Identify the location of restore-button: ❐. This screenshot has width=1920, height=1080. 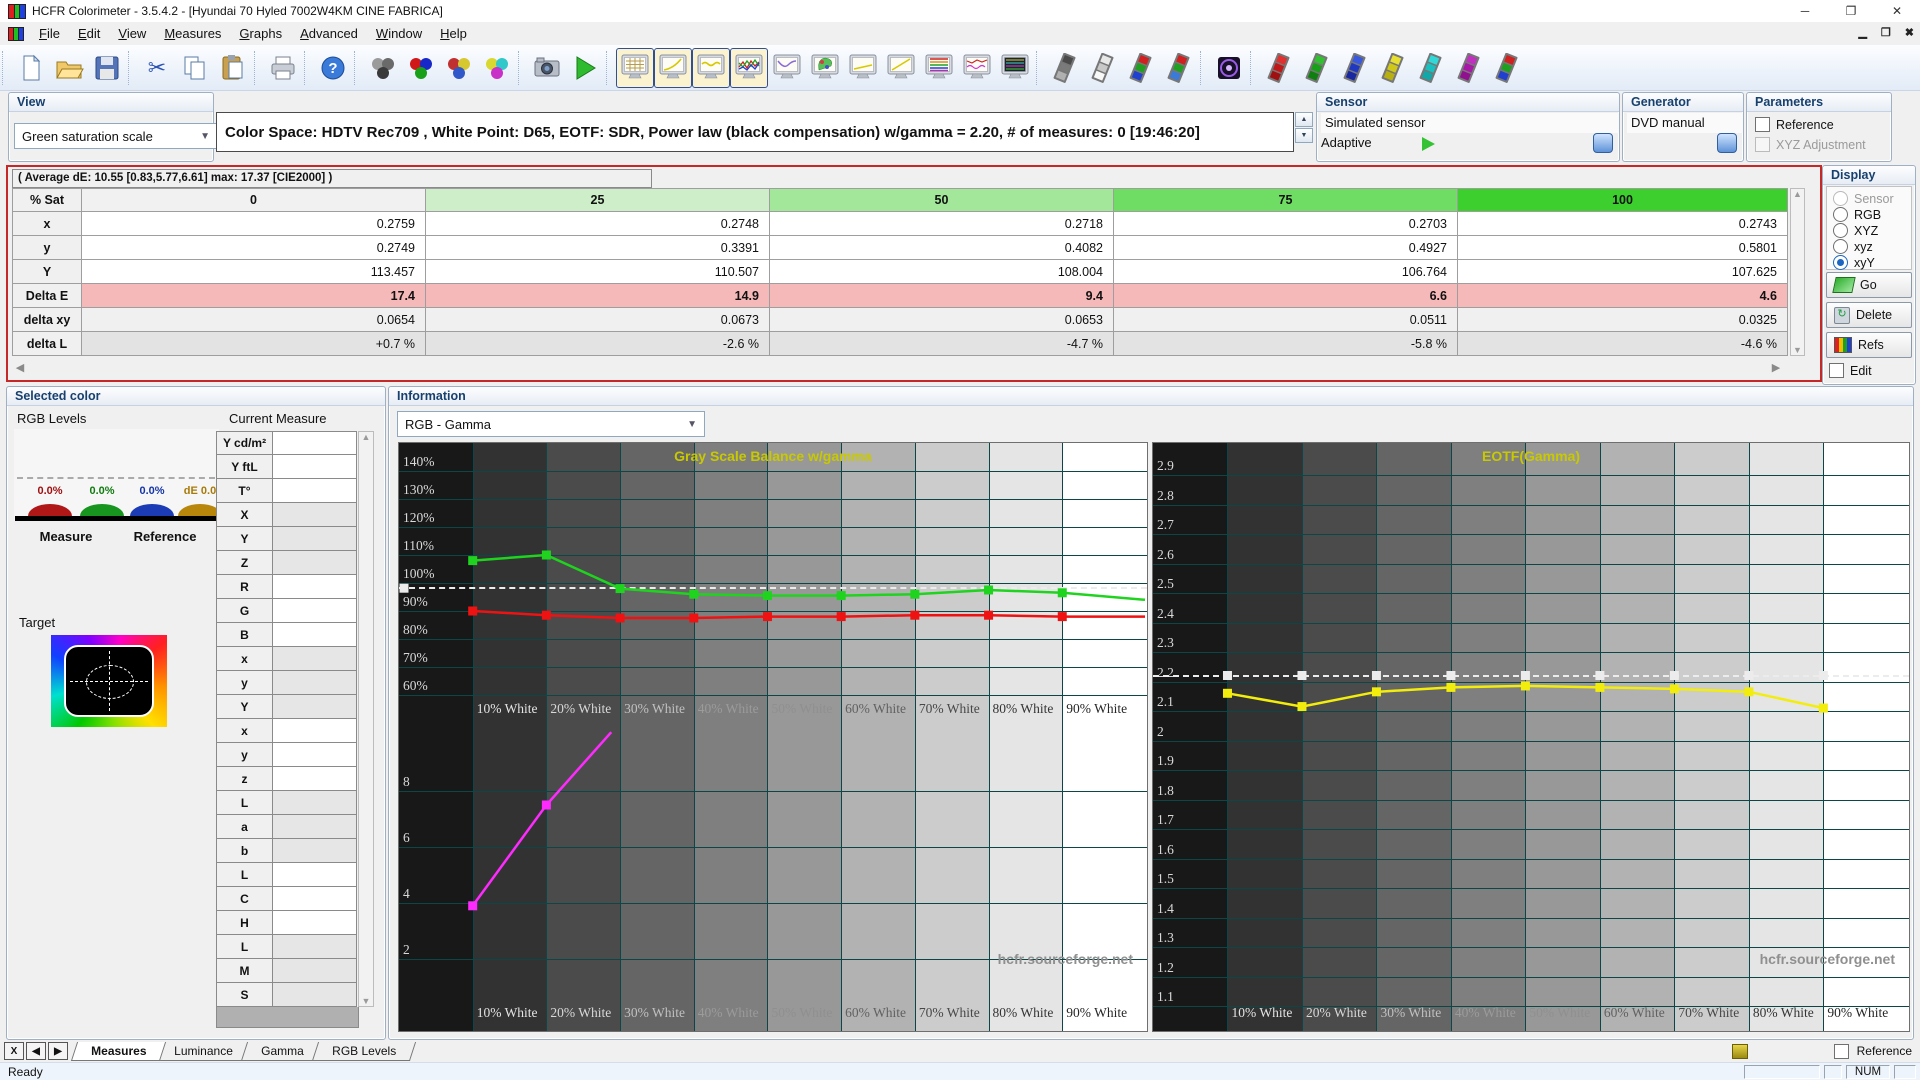
(1851, 11).